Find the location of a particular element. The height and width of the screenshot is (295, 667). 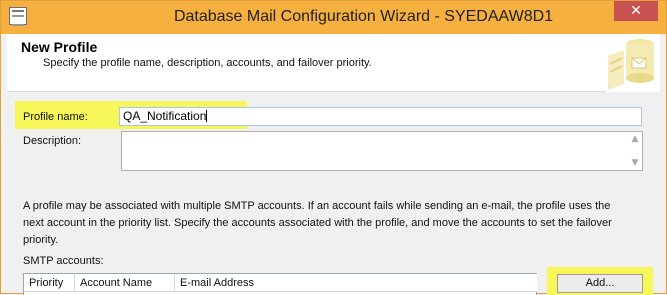

scroll-up-icon: ▲ is located at coordinates (635, 139).